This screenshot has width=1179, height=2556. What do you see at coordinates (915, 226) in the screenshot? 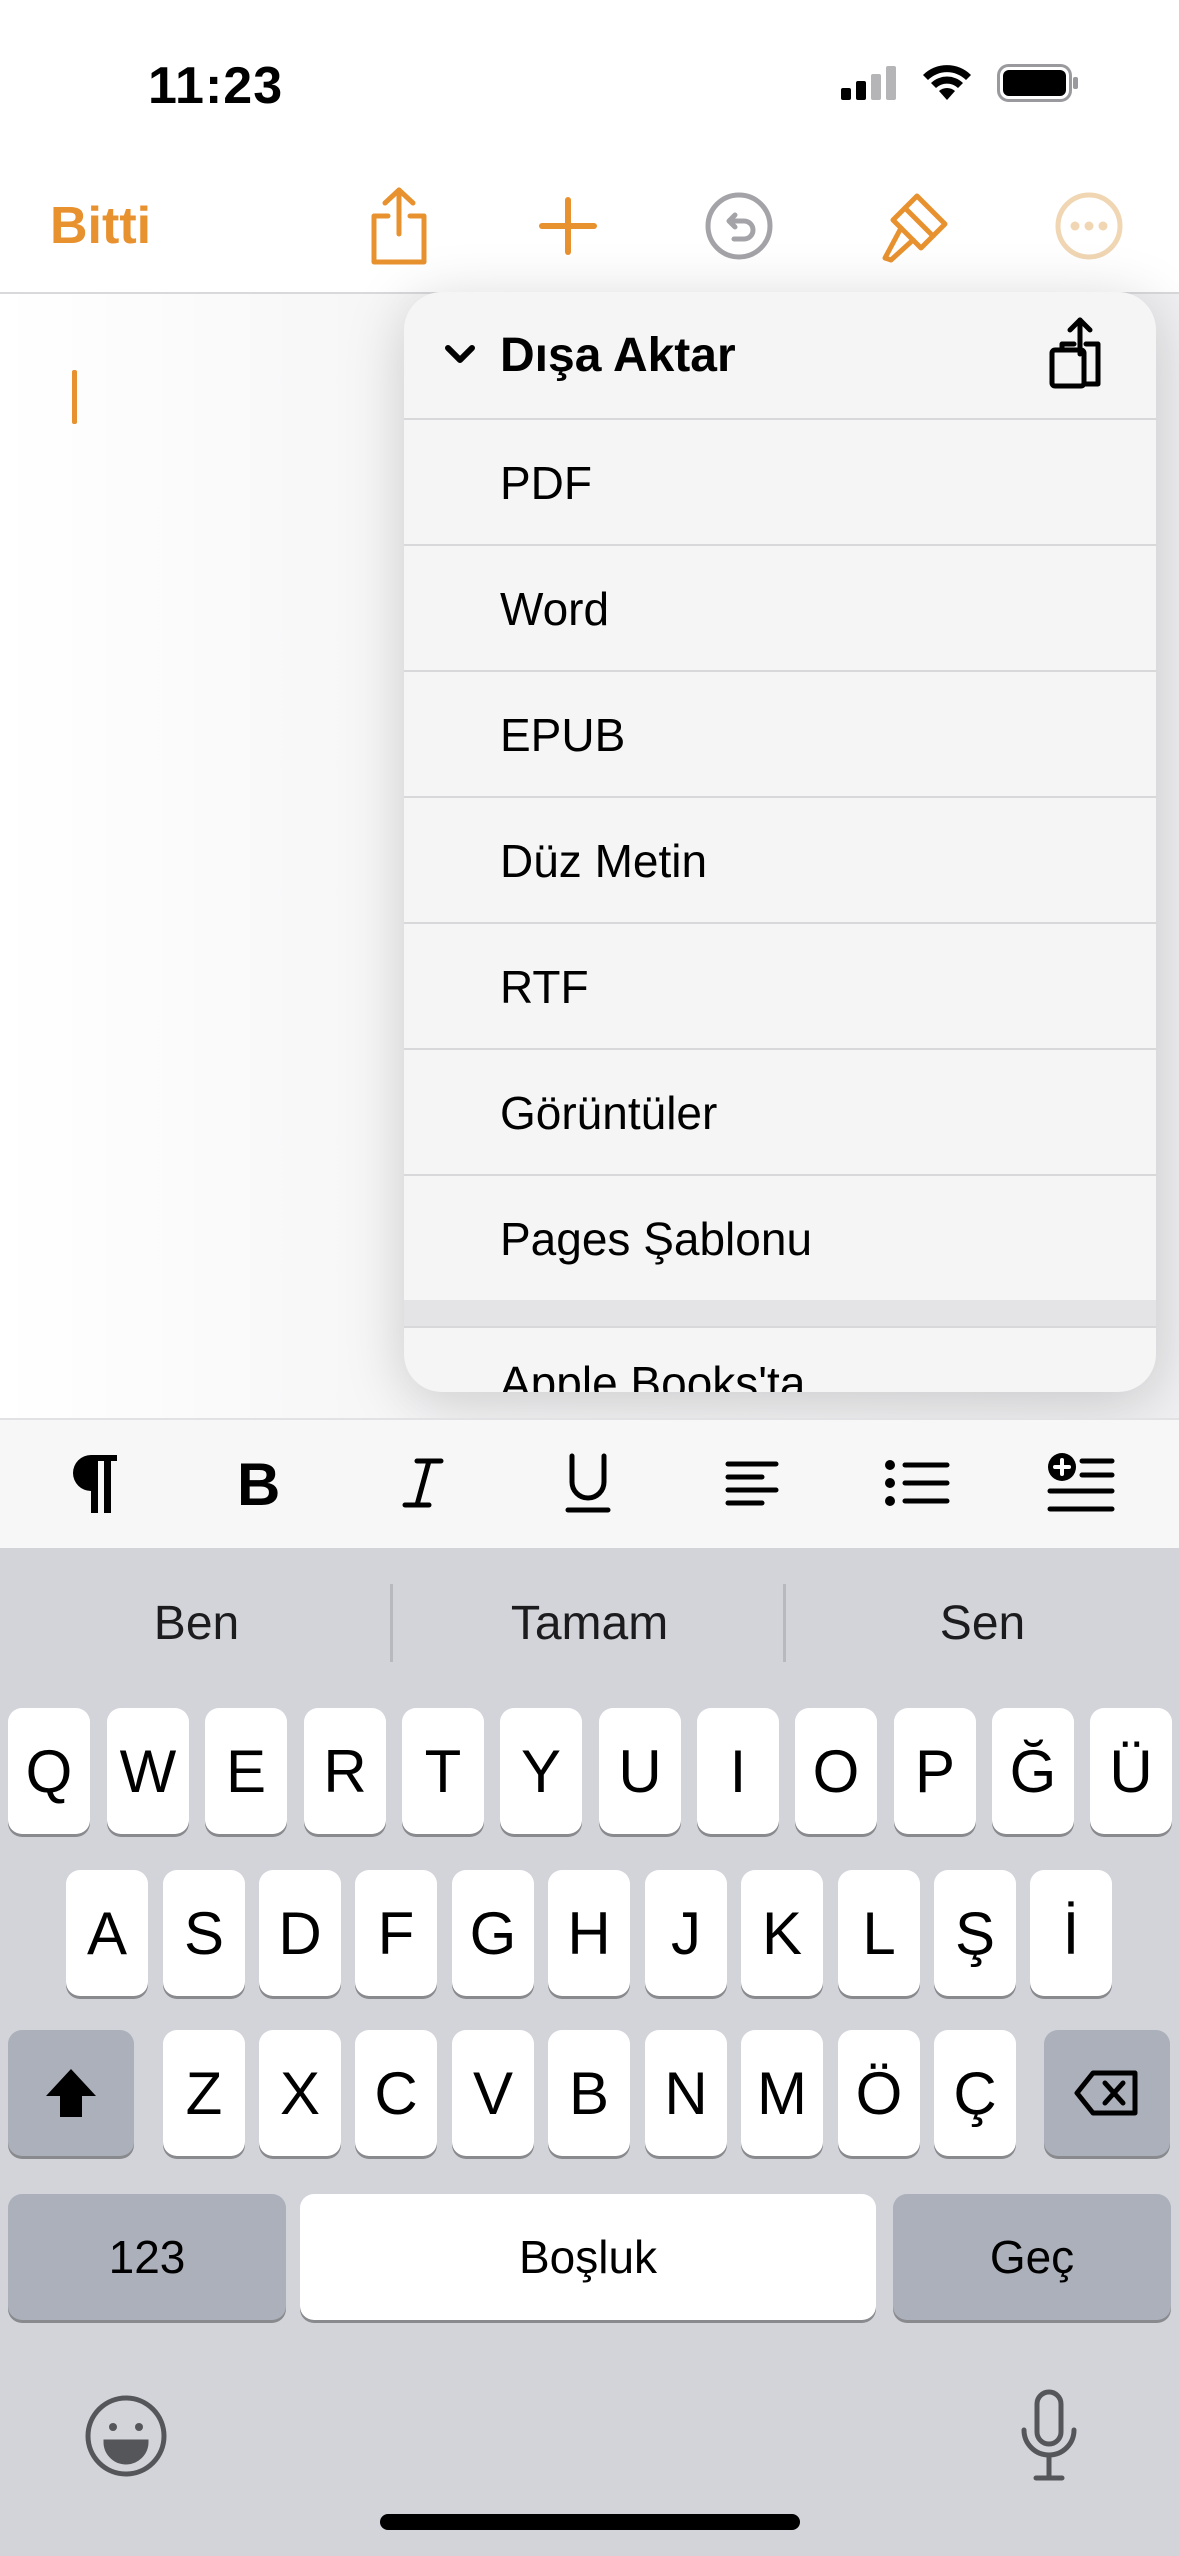
I see `paintbrush-icon` at bounding box center [915, 226].